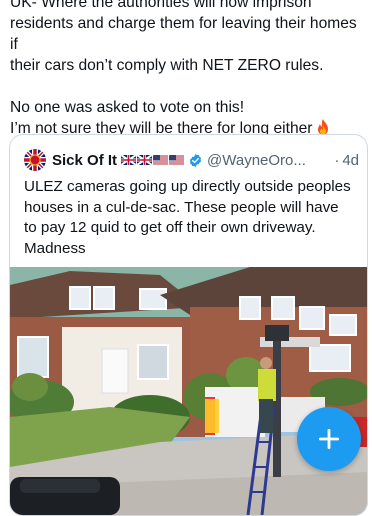 This screenshot has height=516, width=372. What do you see at coordinates (127, 107) in the screenshot?
I see `post-line: No one was asked to vote on this!` at bounding box center [127, 107].